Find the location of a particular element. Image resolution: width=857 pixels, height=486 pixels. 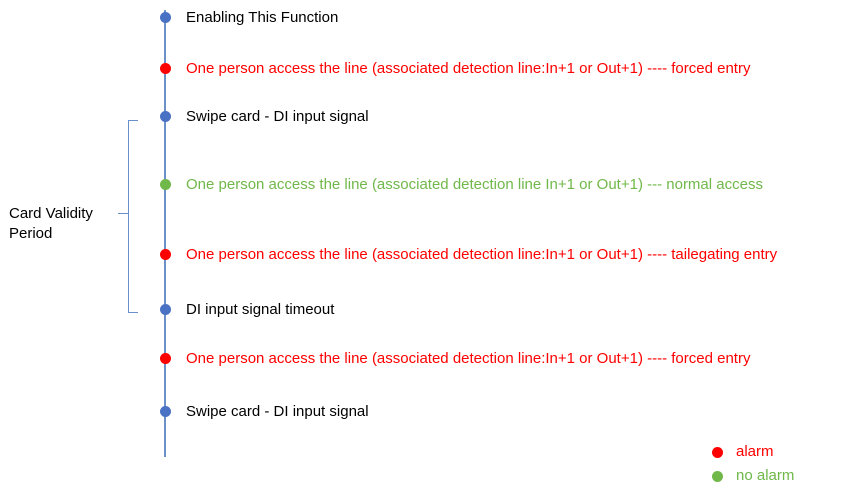

timeline-event-enable: Enabling This Function is located at coordinates (428, 18).